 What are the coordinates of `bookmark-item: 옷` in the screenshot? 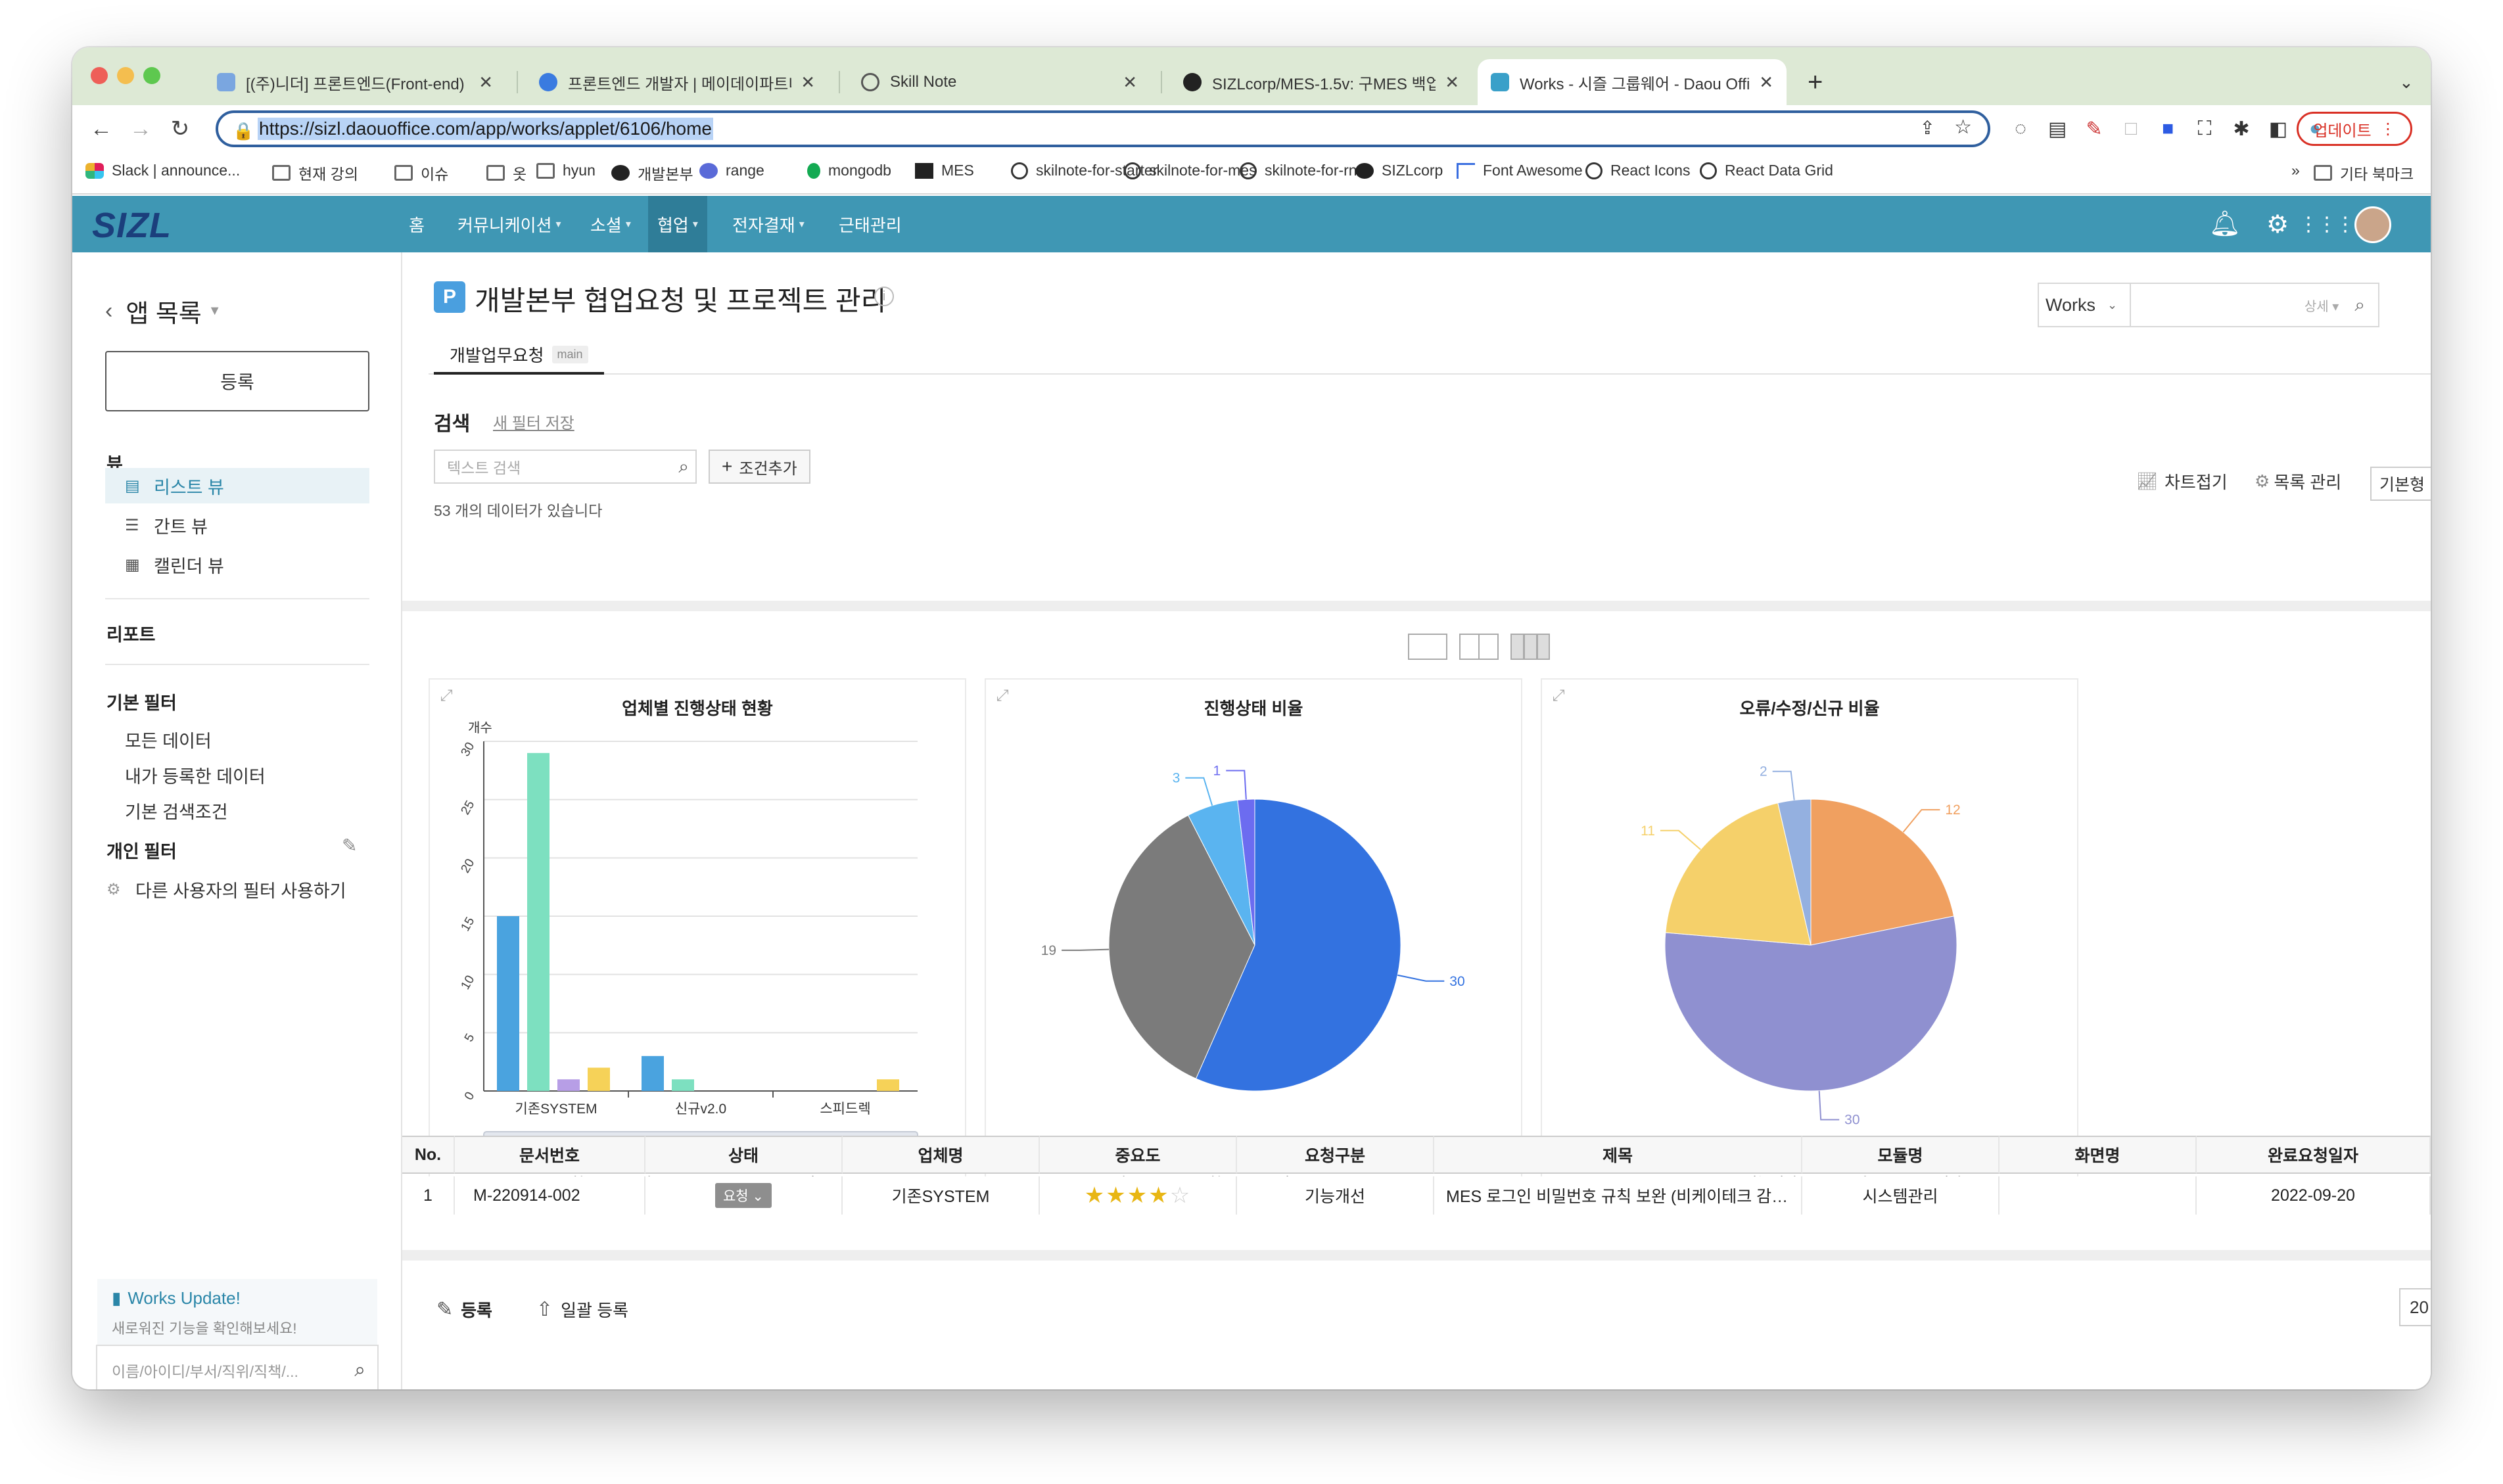 It's located at (506, 173).